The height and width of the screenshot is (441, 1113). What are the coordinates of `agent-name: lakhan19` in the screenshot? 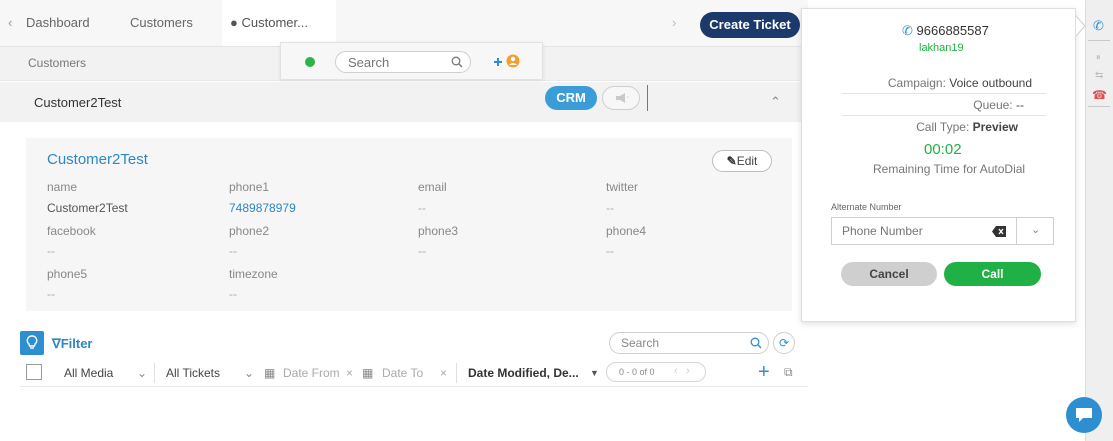 It's located at (941, 48).